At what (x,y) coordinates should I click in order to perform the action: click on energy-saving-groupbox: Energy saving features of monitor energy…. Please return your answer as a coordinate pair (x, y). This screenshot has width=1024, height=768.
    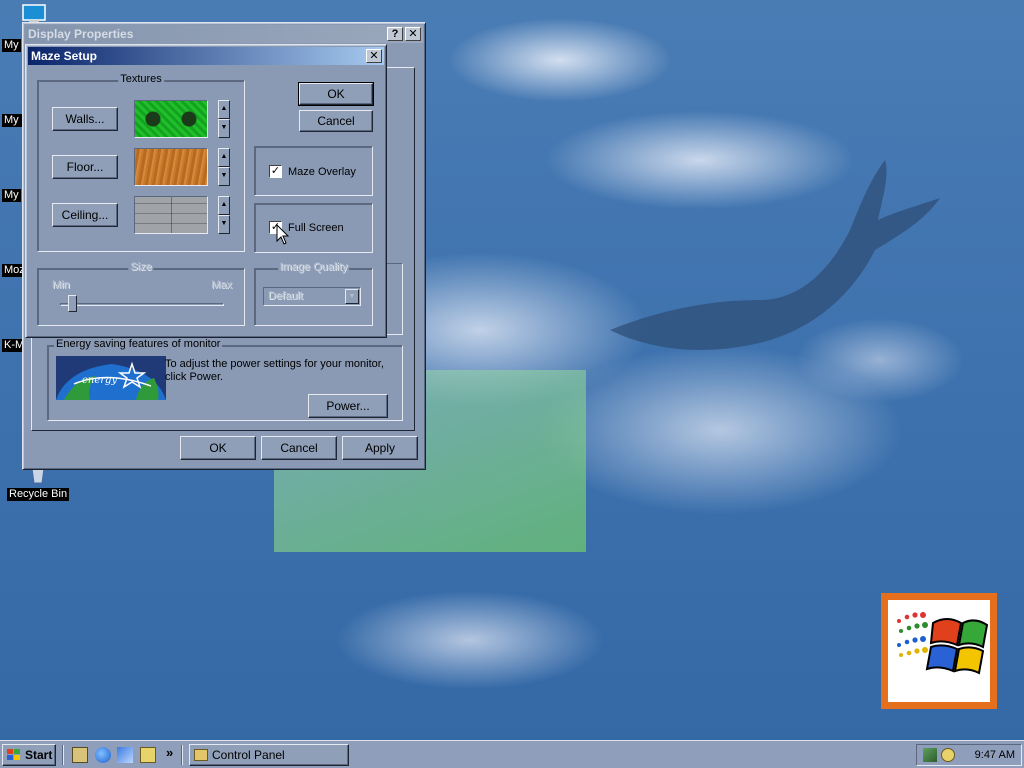
    Looking at the image, I should click on (225, 379).